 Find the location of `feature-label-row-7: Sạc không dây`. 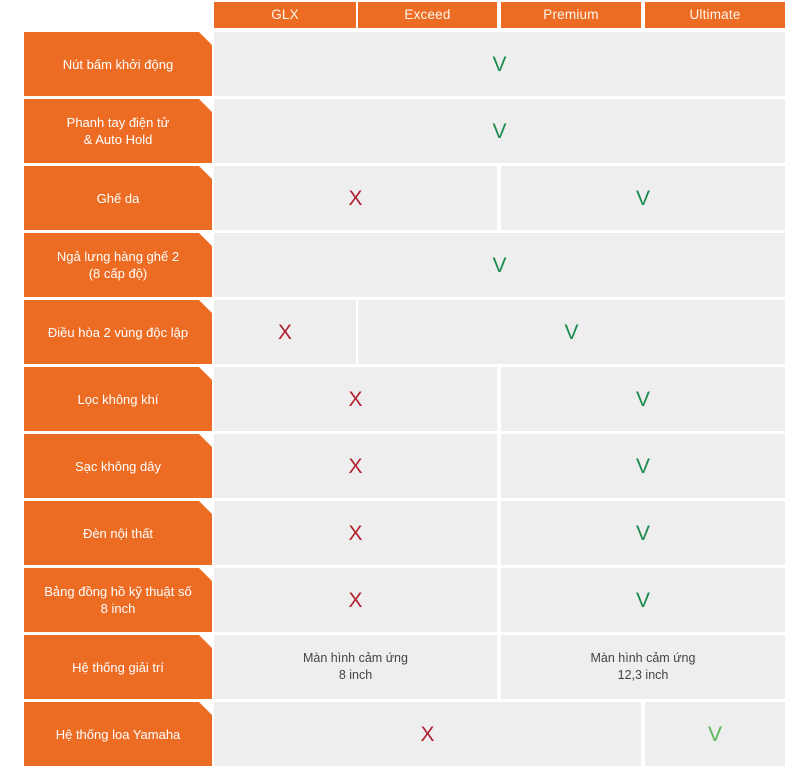

feature-label-row-7: Sạc không dây is located at coordinates (118, 466).